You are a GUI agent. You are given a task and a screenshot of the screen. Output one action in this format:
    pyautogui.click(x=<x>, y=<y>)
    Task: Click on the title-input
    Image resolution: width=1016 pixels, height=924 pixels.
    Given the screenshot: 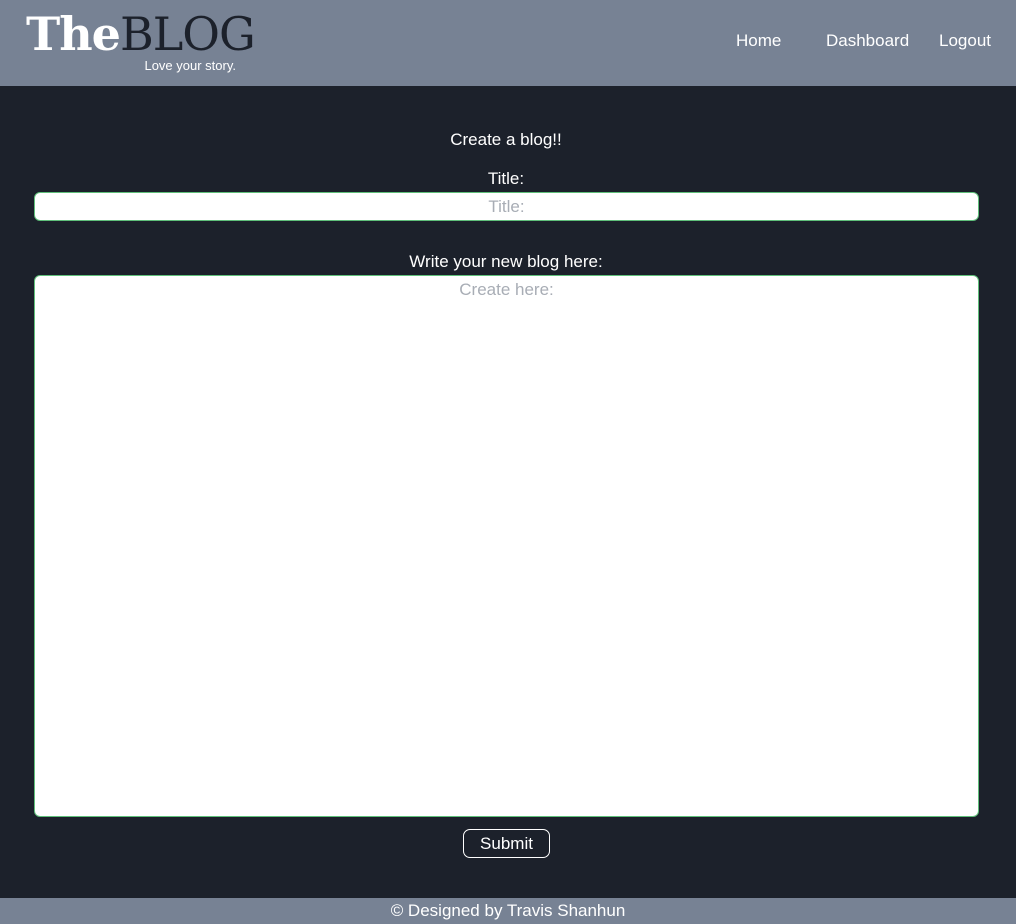 What is the action you would take?
    pyautogui.click(x=506, y=206)
    